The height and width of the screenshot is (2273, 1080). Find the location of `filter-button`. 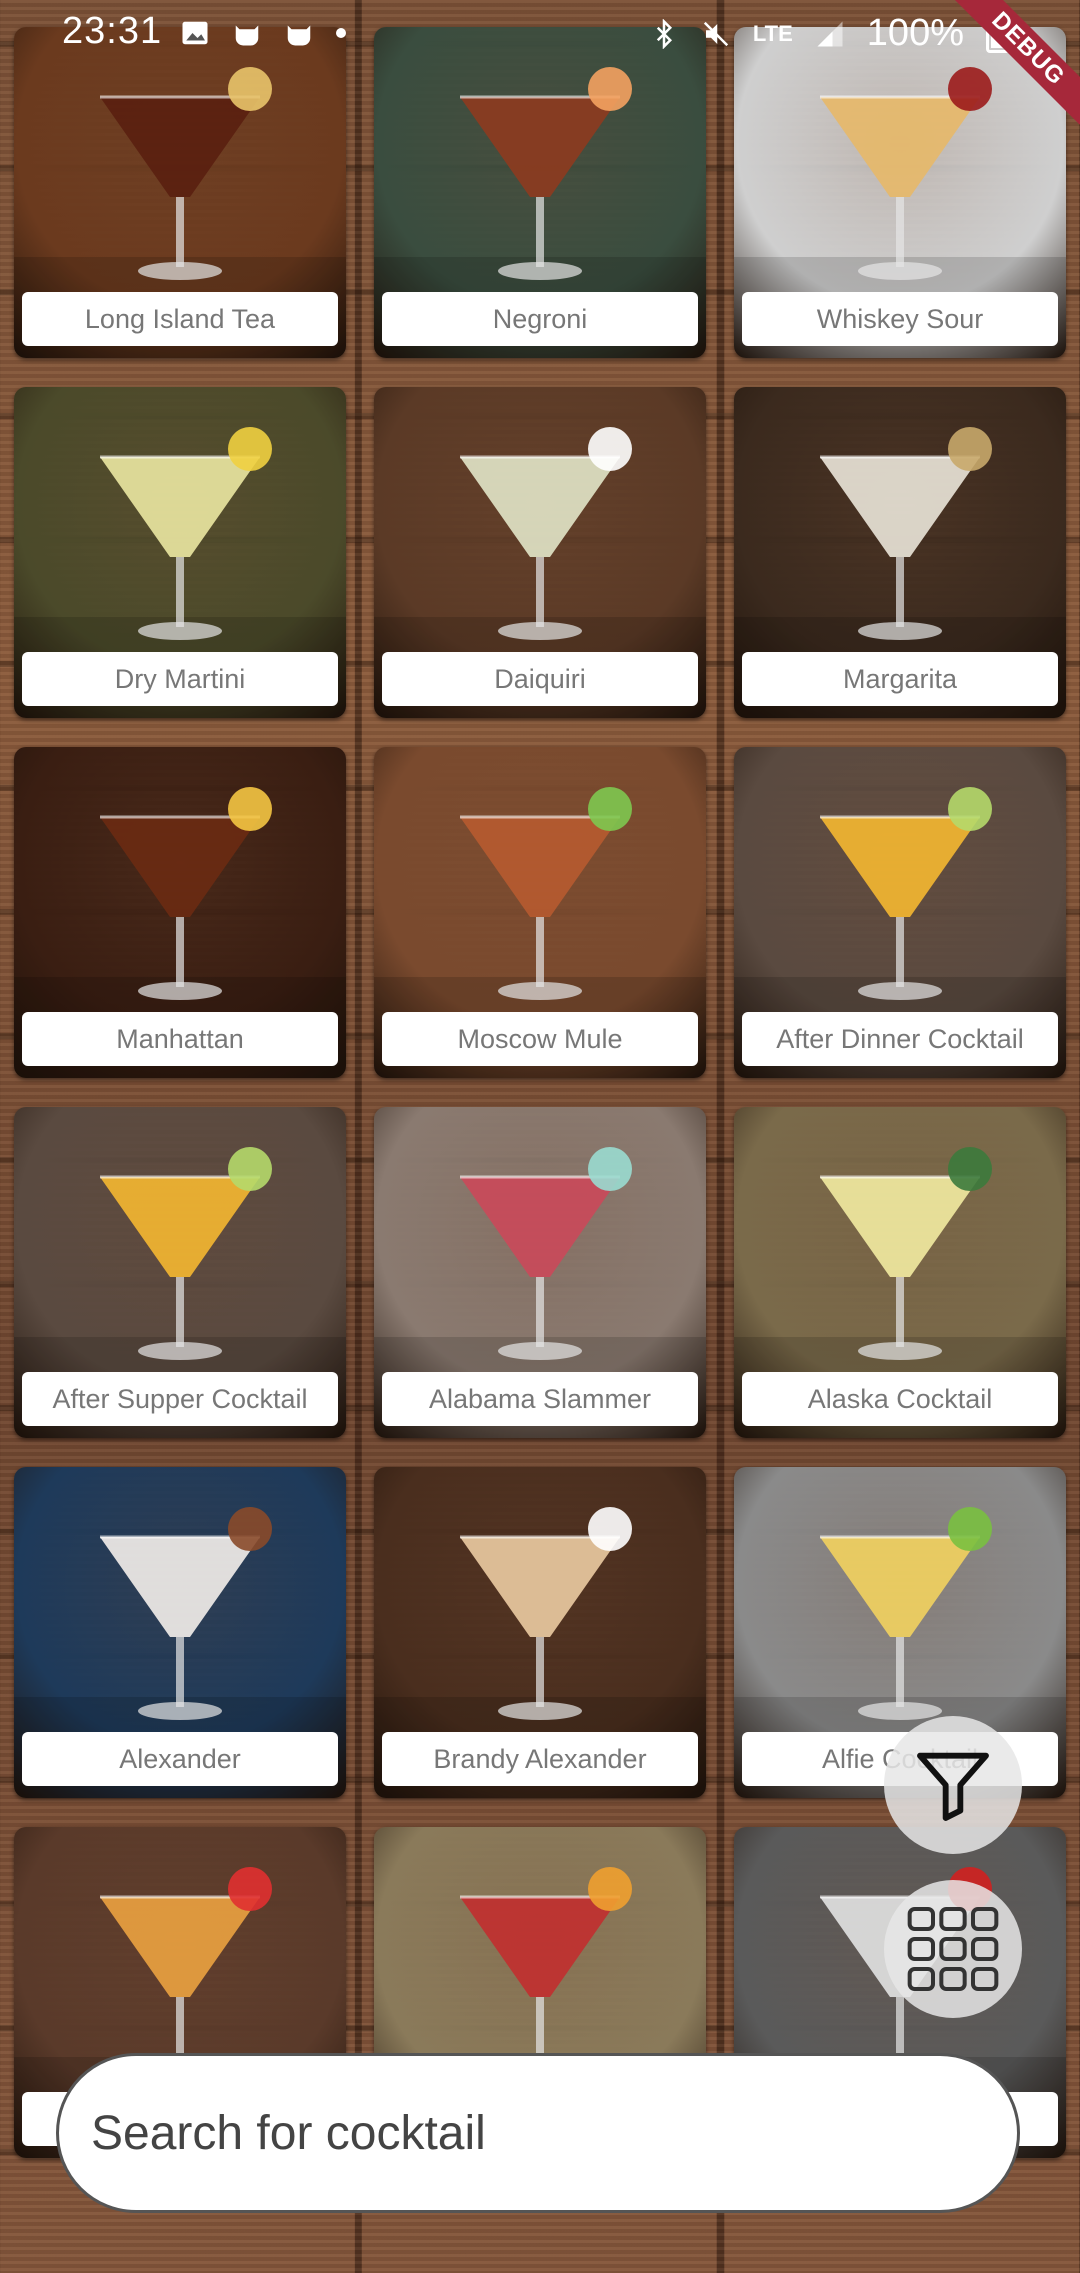

filter-button is located at coordinates (953, 1785).